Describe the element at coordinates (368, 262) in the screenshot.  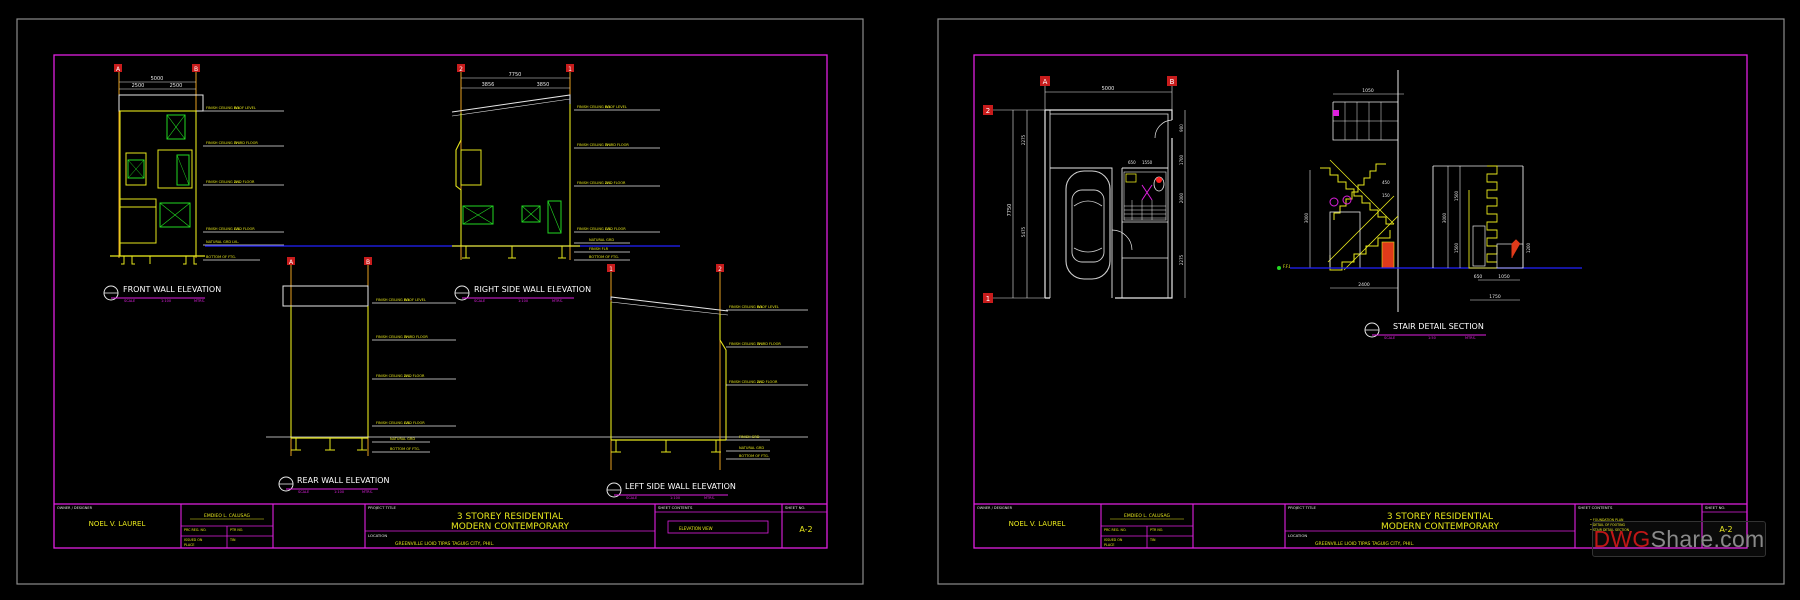
I see `grid-label: B` at that location.